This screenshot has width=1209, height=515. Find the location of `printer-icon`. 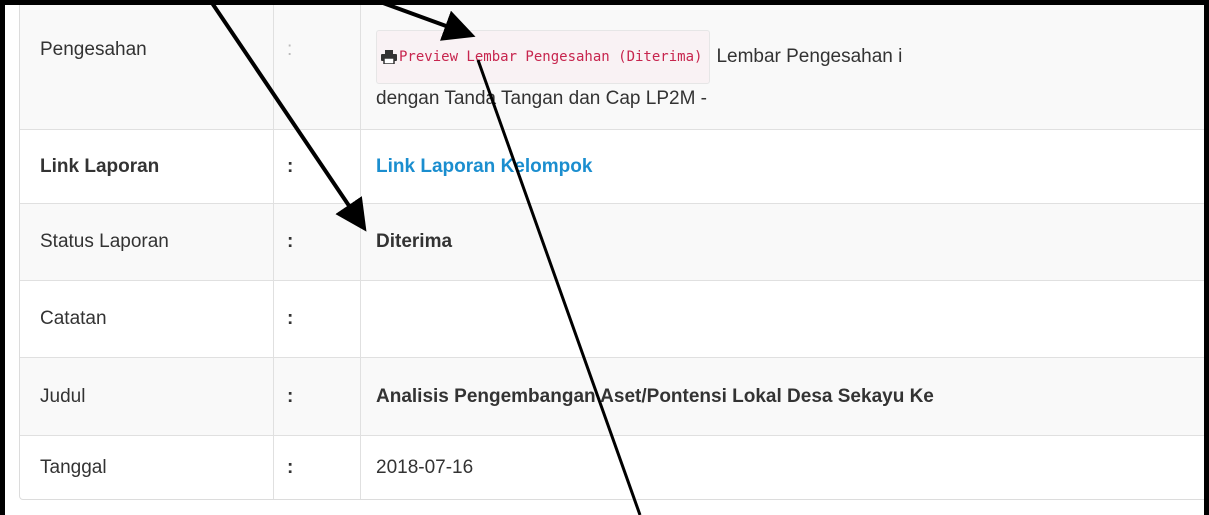

printer-icon is located at coordinates (389, 57).